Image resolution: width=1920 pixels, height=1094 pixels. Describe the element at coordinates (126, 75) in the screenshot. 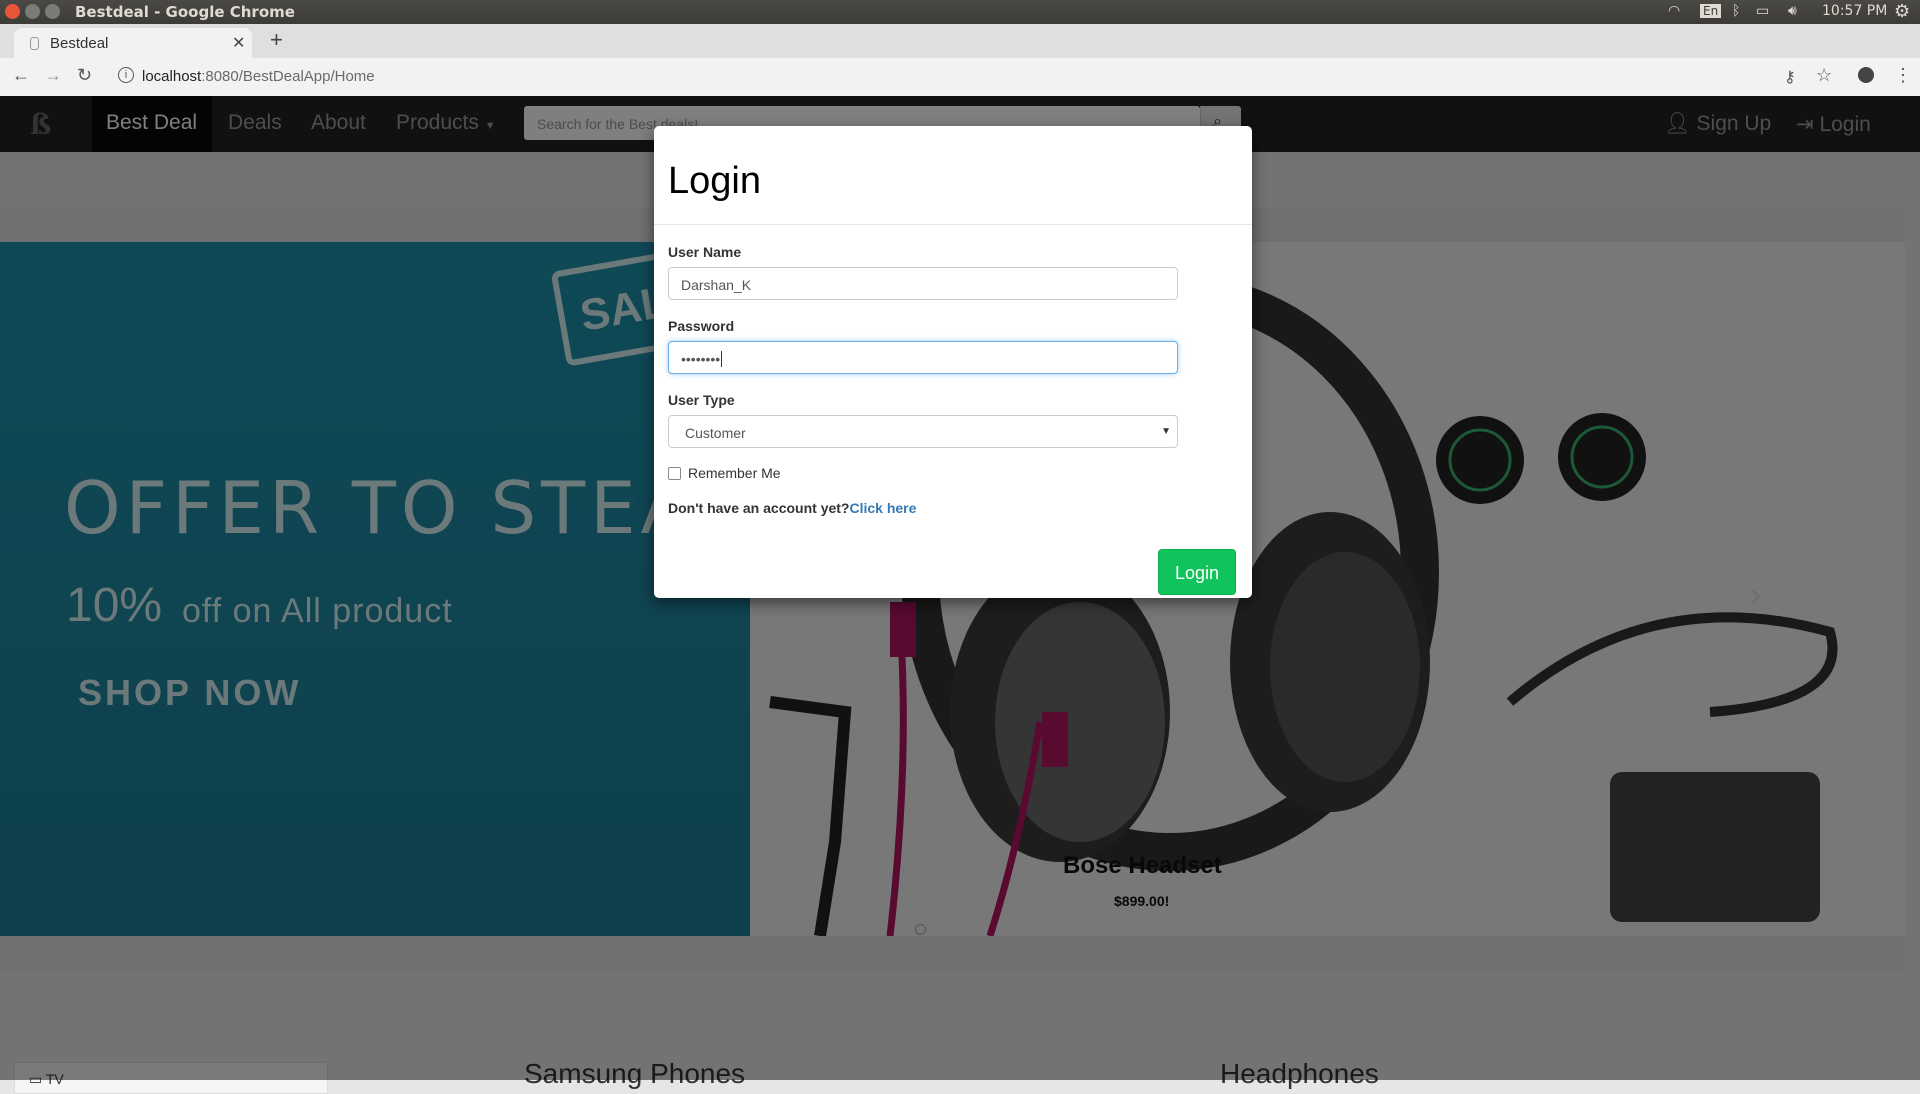

I see `info-icon: i` at that location.